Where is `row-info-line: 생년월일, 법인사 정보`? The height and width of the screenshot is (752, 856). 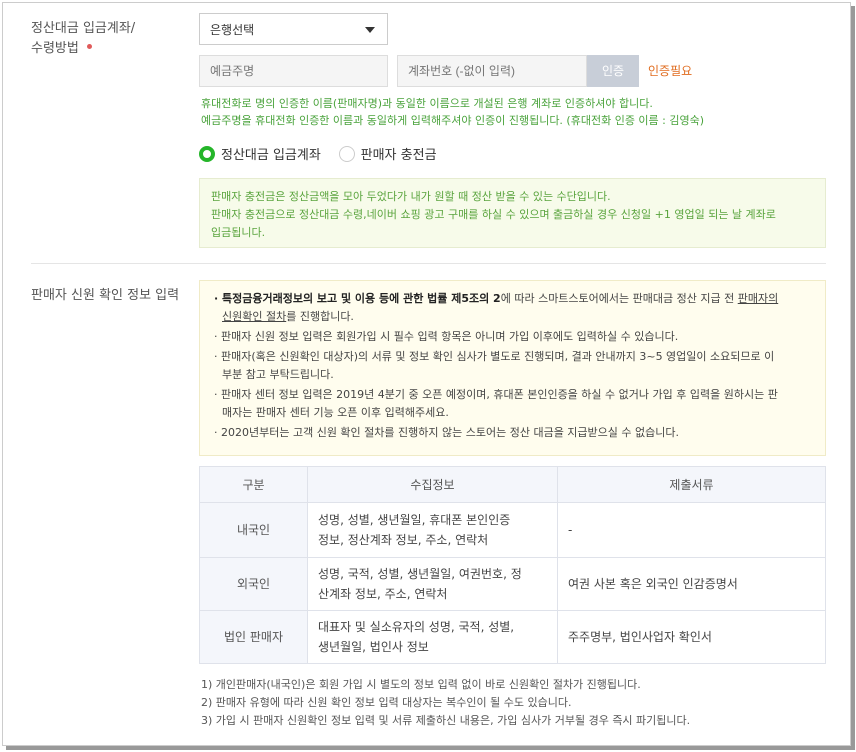 row-info-line: 생년월일, 법인사 정보 is located at coordinates (373, 647).